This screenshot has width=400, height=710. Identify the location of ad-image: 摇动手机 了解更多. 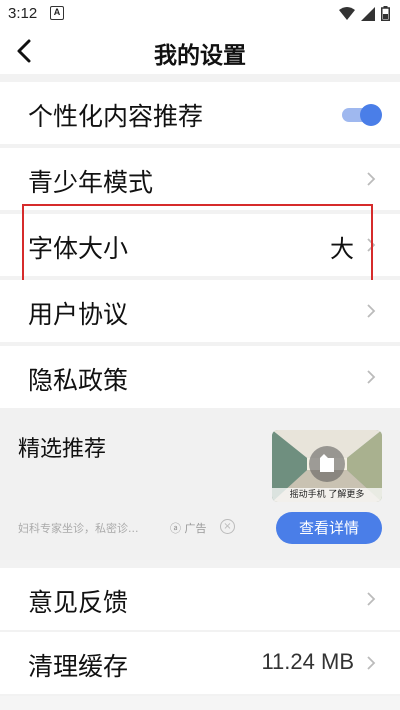
(327, 466).